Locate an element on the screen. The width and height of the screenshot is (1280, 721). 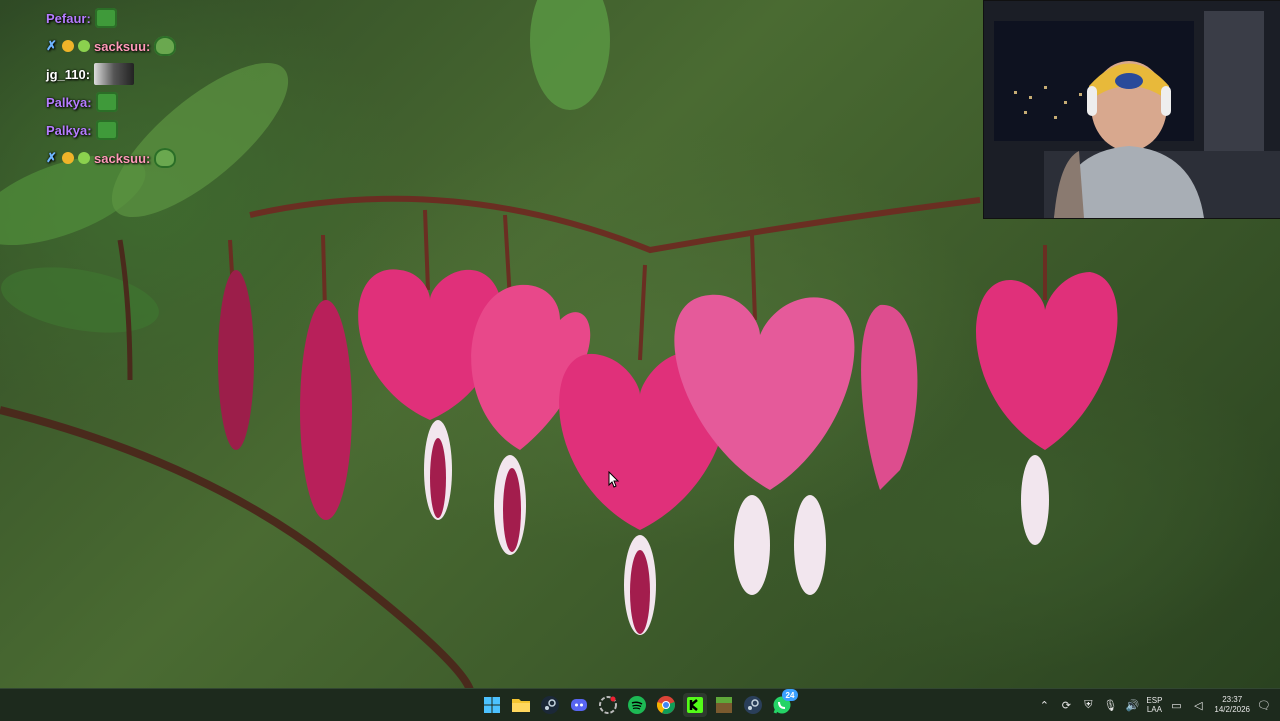
steam-button is located at coordinates (550, 705).